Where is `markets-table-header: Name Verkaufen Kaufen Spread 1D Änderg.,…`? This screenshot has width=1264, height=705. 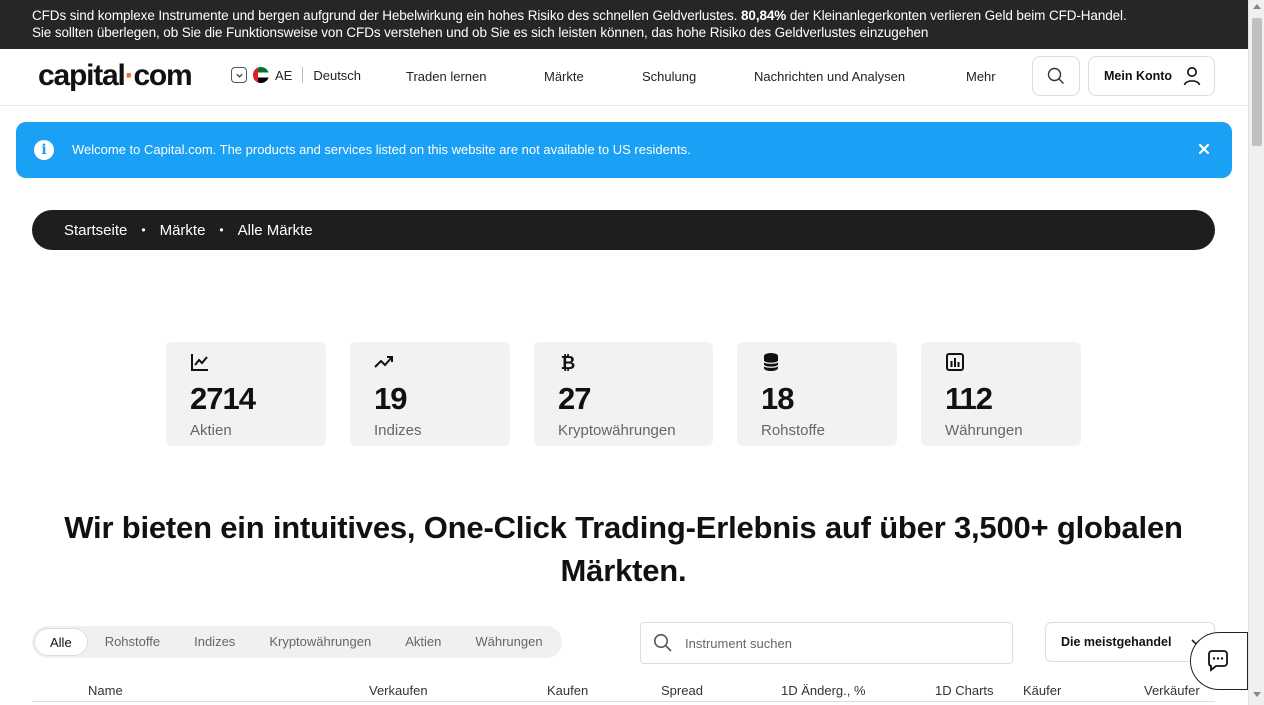 markets-table-header: Name Verkaufen Kaufen Spread 1D Änderg.,… is located at coordinates (623, 691).